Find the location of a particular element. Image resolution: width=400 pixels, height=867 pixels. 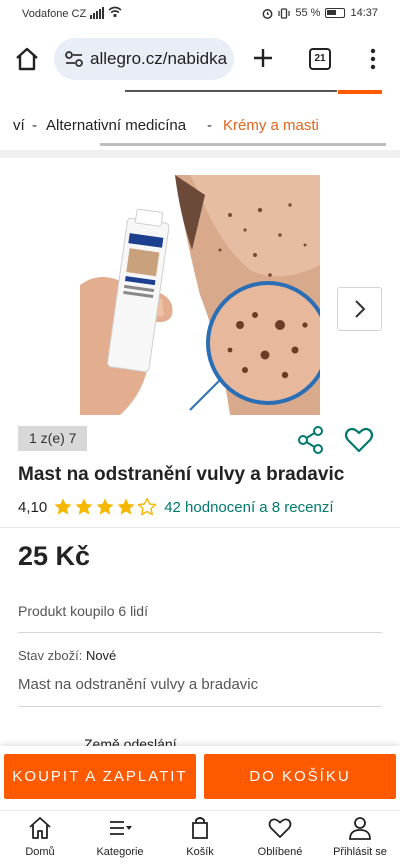

condition-row: Stav zboží: Nové is located at coordinates (67, 655).